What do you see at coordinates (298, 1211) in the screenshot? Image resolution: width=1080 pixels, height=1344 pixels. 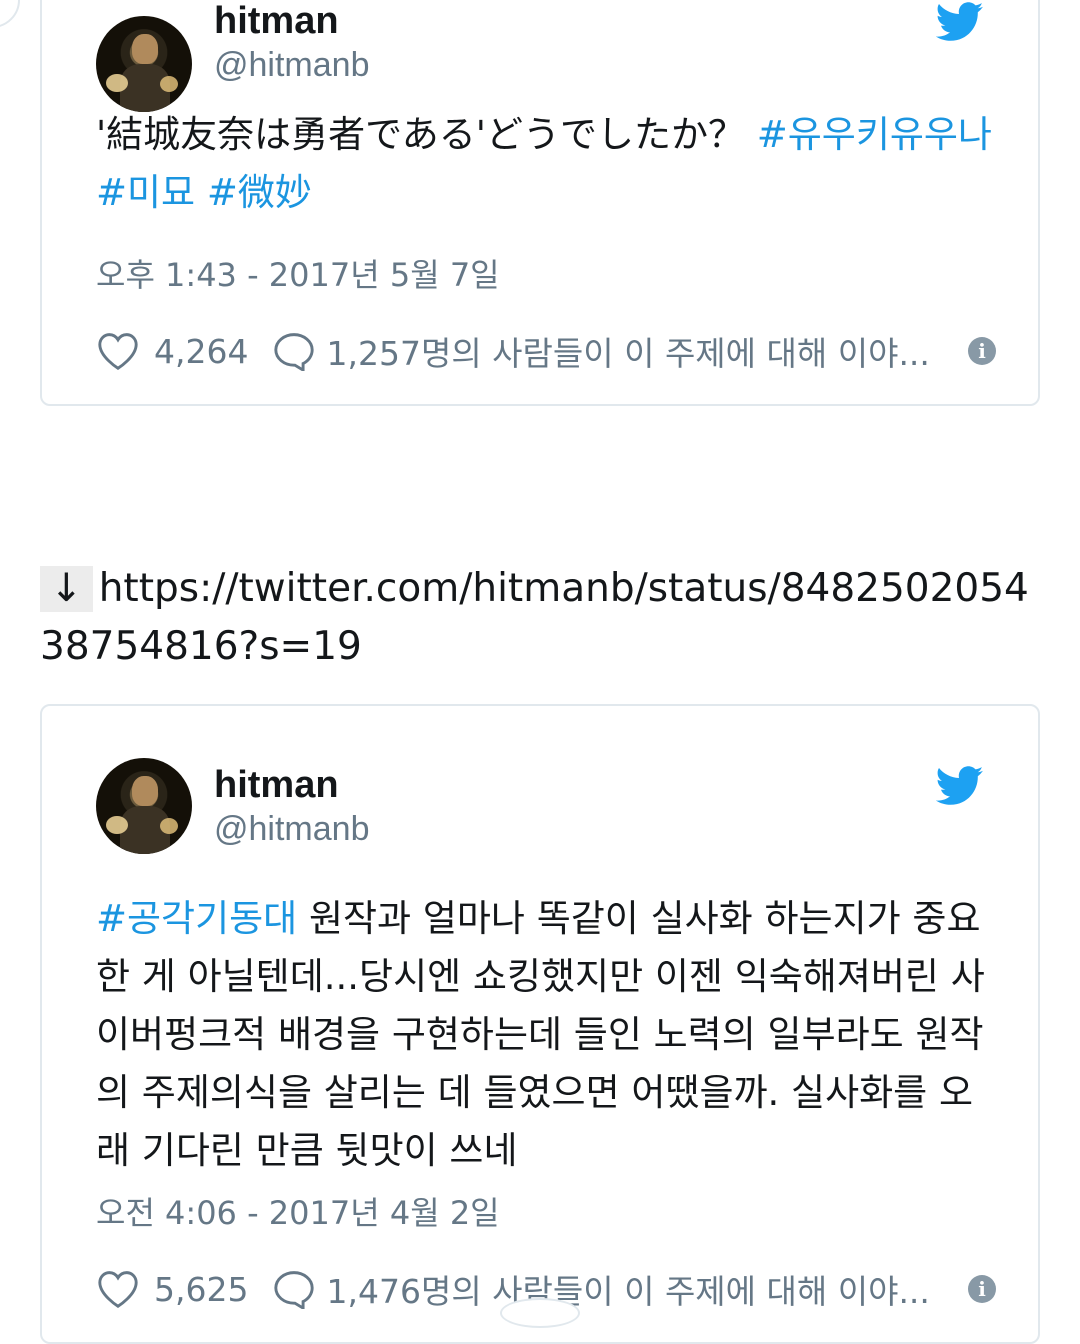 I see `tweet-timestamp: 오전 4:06 - 2017년 4월 2일` at bounding box center [298, 1211].